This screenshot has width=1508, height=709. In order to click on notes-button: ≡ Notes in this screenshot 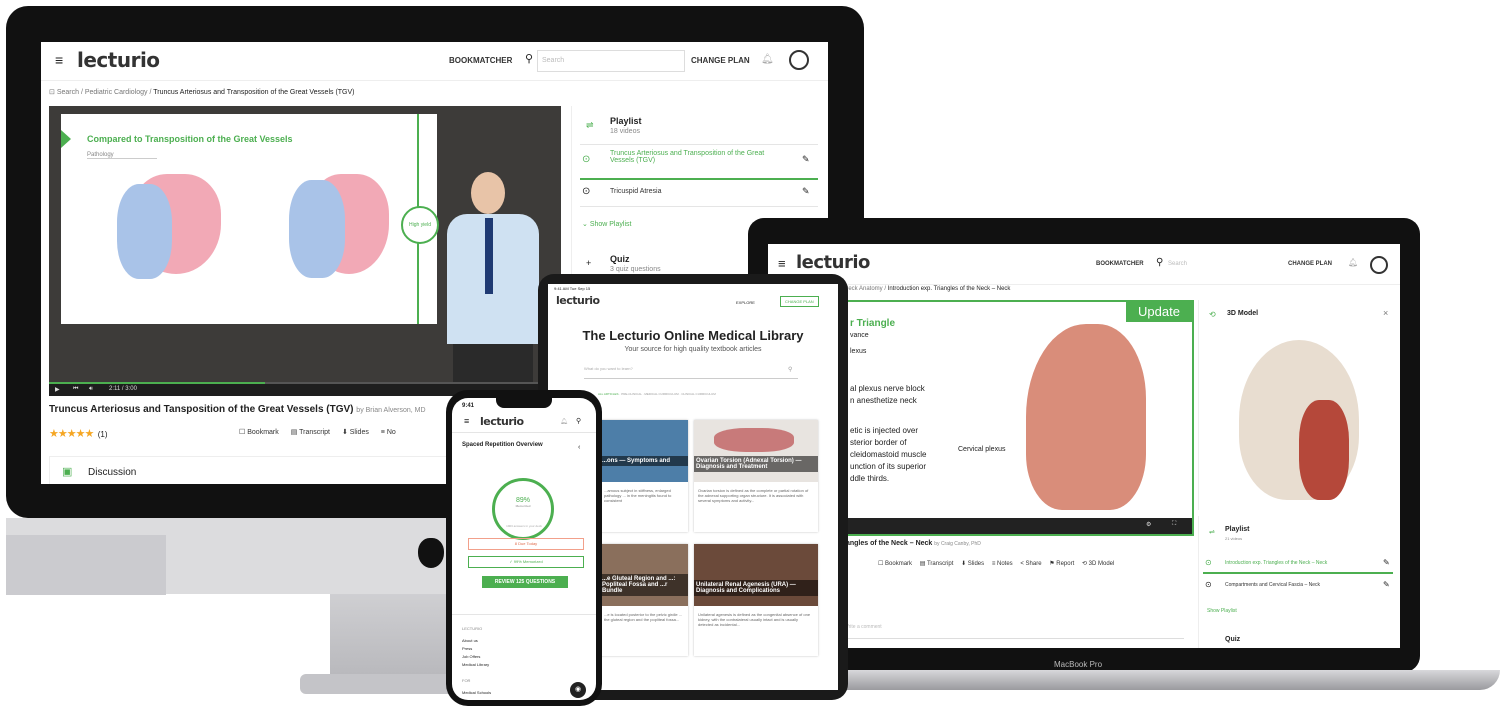, I will do `click(1002, 564)`.